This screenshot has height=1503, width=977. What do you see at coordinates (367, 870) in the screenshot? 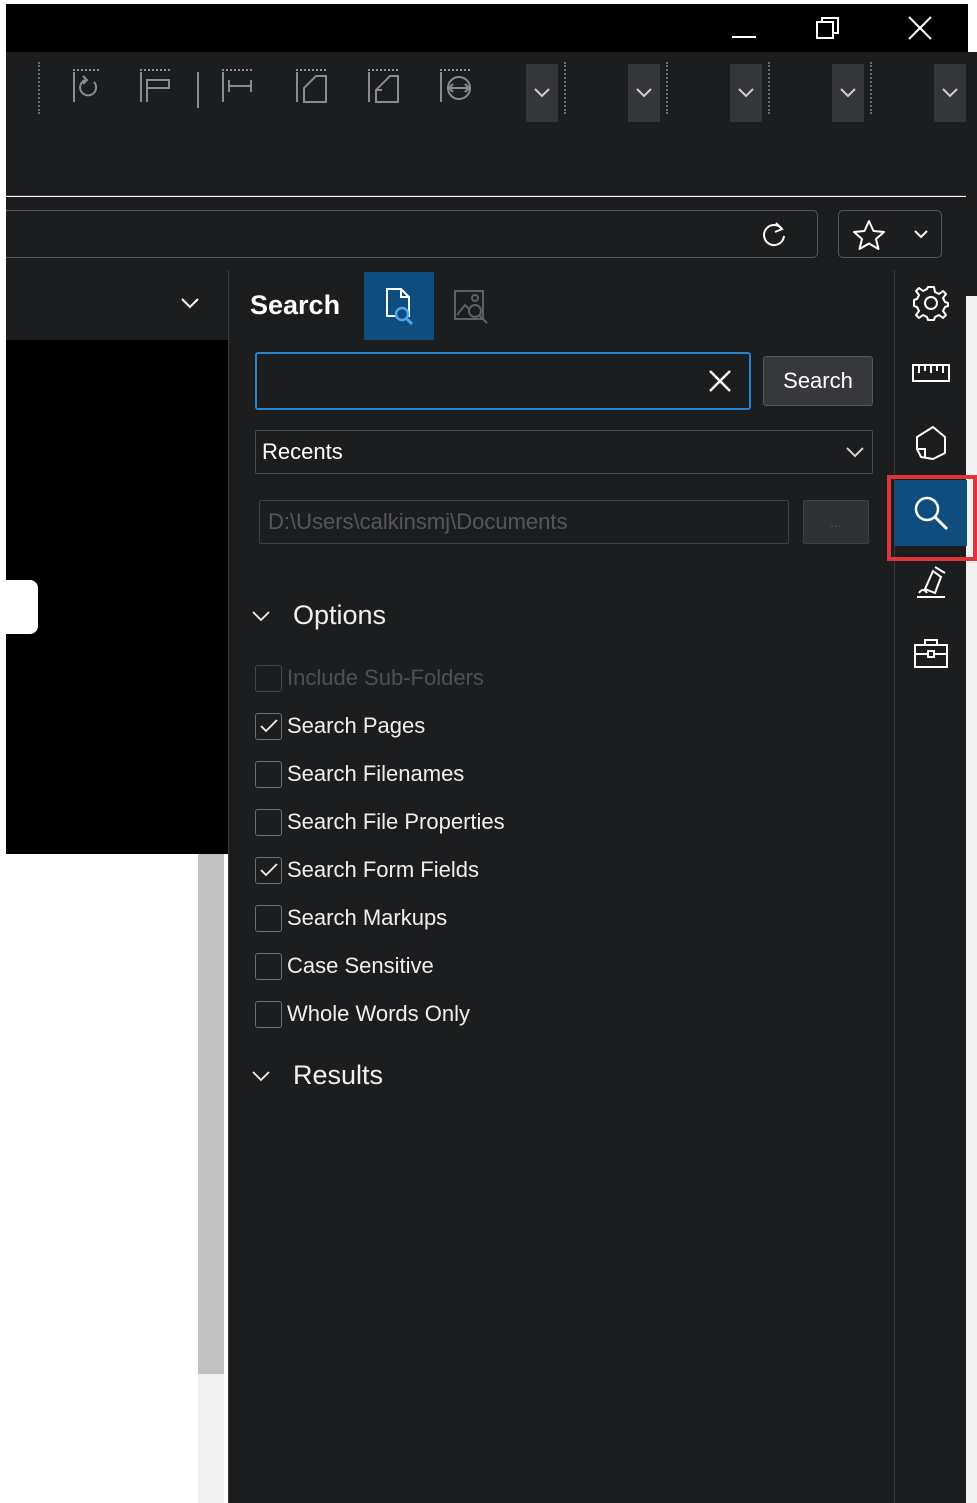
I see `option-search-form-fields: Search Form Fields` at bounding box center [367, 870].